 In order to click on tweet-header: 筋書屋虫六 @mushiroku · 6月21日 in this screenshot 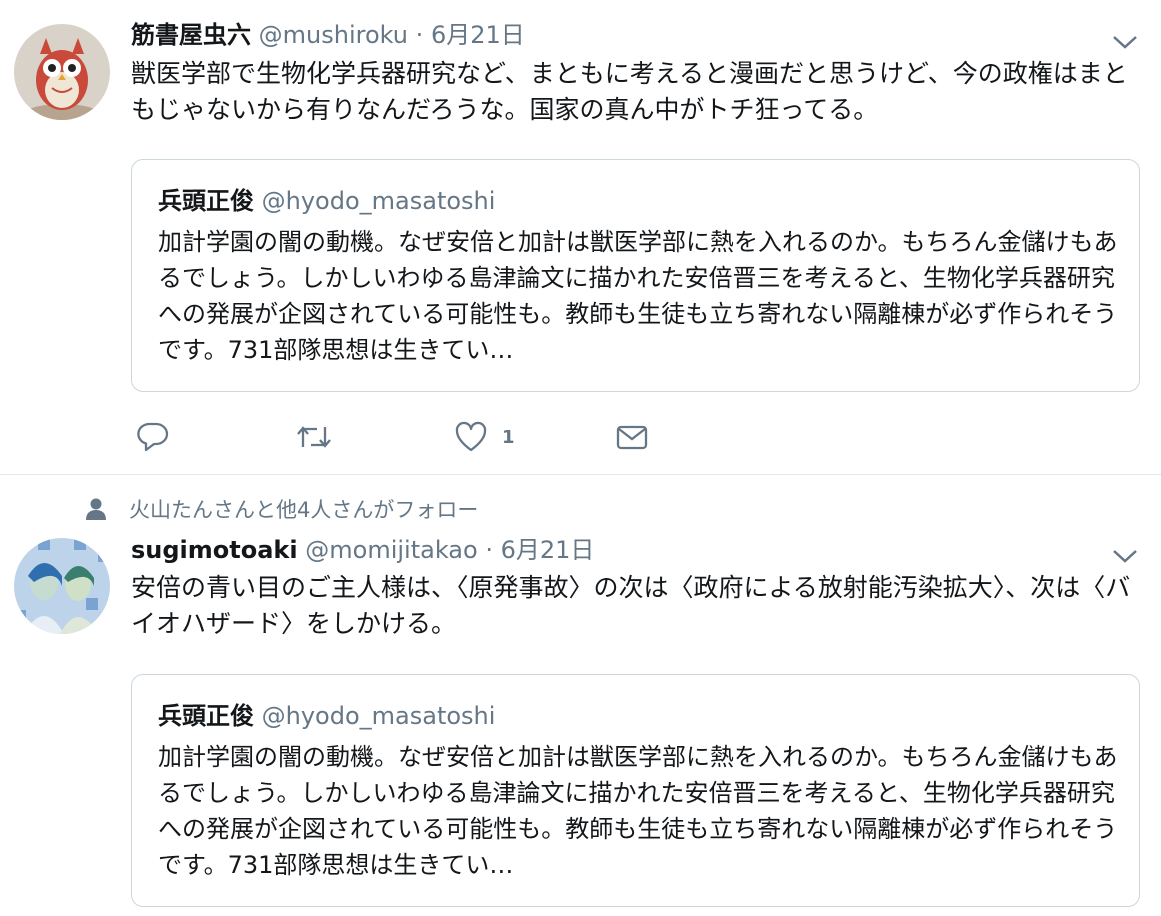, I will do `click(328, 35)`.